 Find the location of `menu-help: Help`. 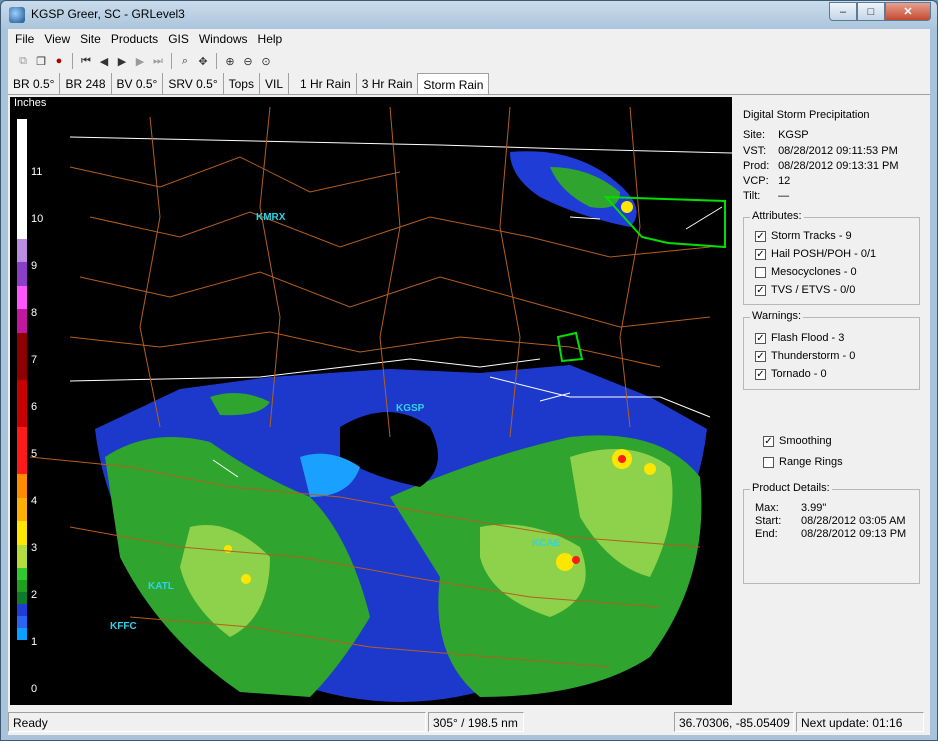

menu-help: Help is located at coordinates (270, 39).